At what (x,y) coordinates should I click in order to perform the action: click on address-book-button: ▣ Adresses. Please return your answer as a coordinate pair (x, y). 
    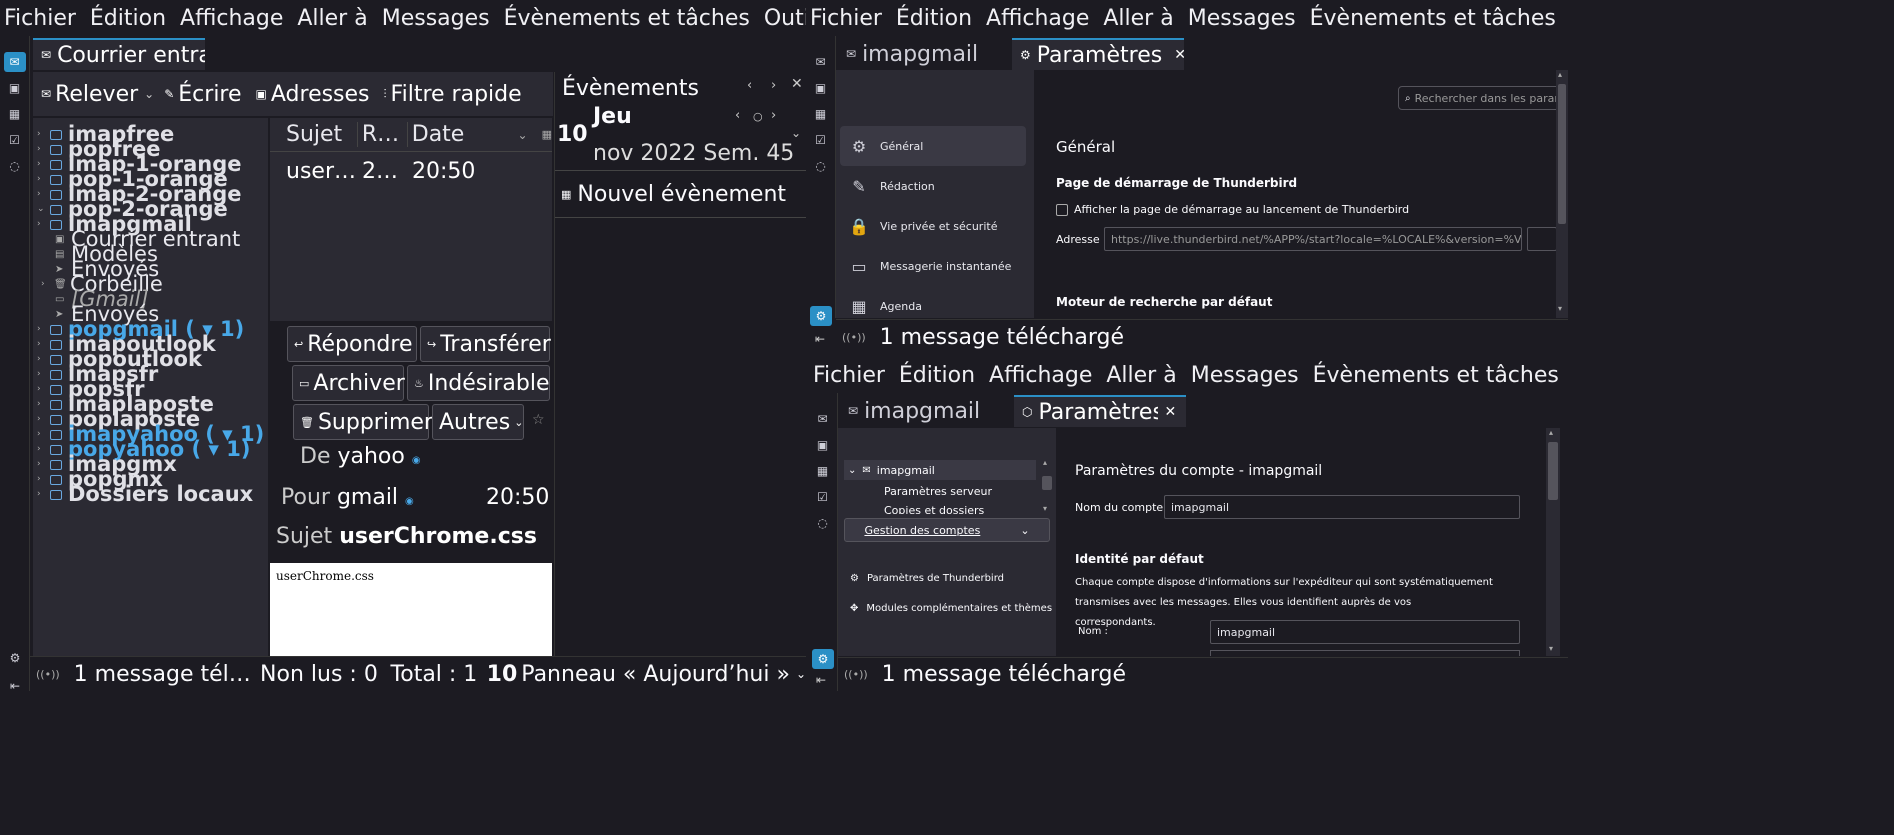
    Looking at the image, I should click on (313, 94).